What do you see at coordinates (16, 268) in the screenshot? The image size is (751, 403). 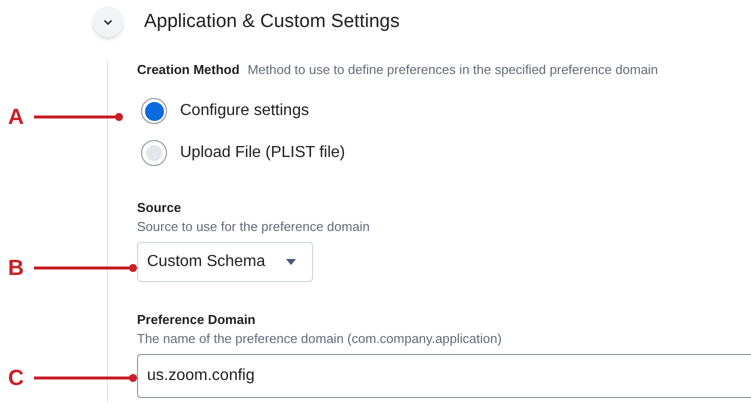 I see `callout-letter: B` at bounding box center [16, 268].